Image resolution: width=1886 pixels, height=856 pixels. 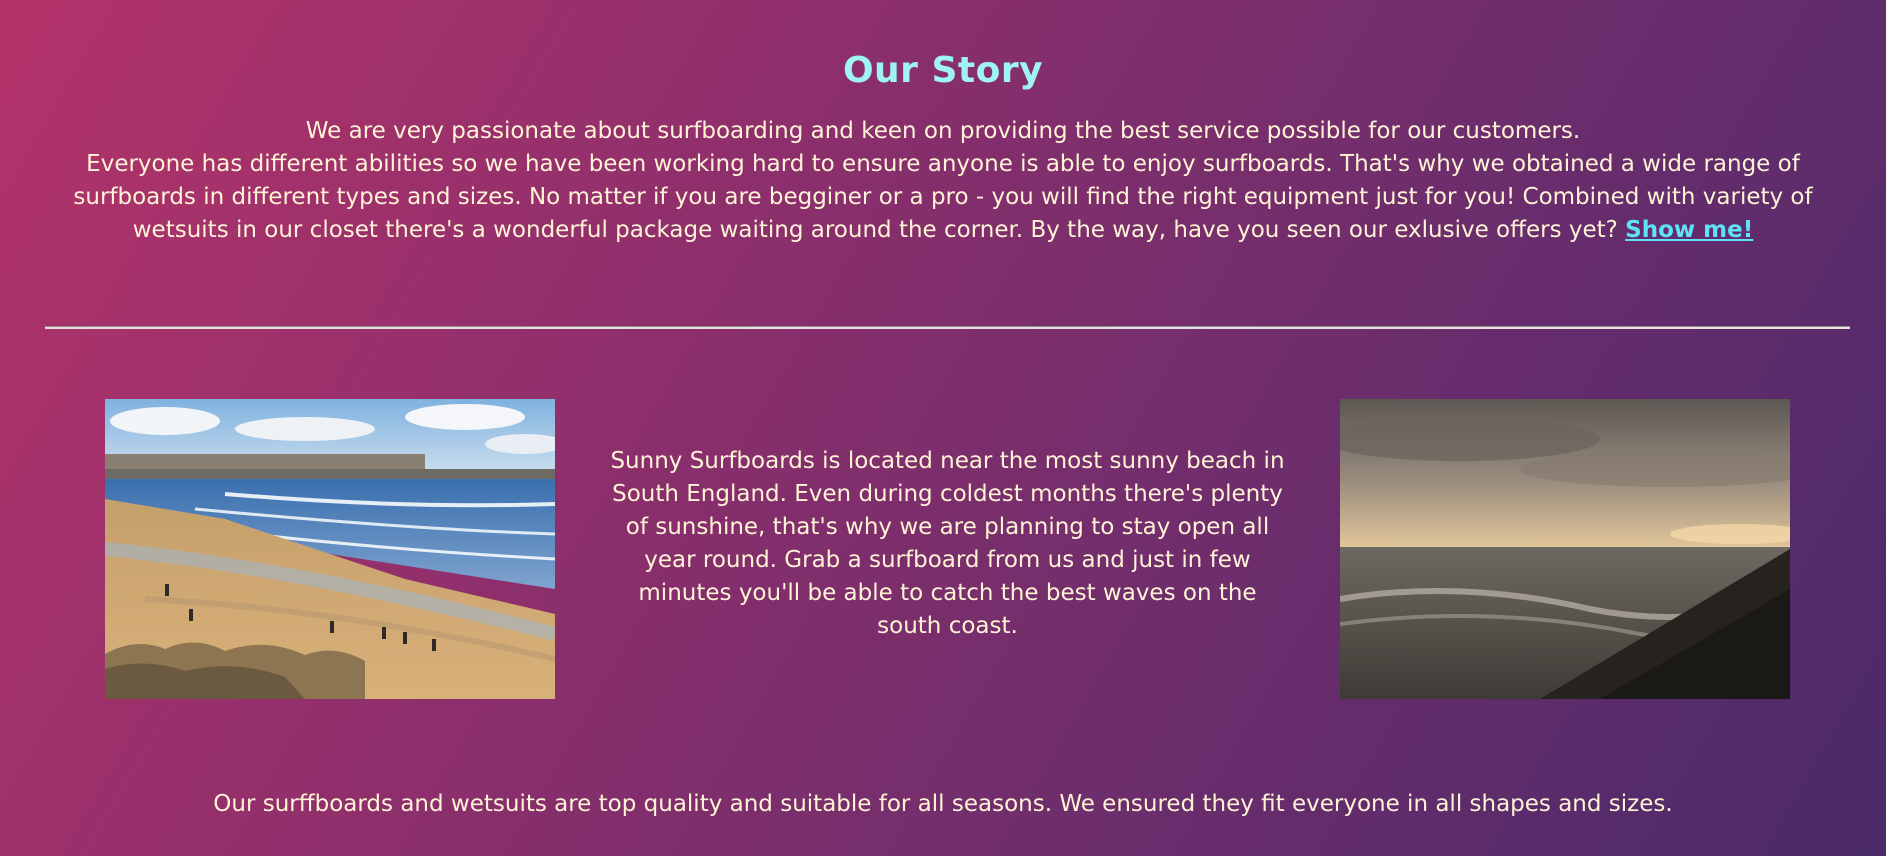 I want to click on section-divider, so click(x=947, y=327).